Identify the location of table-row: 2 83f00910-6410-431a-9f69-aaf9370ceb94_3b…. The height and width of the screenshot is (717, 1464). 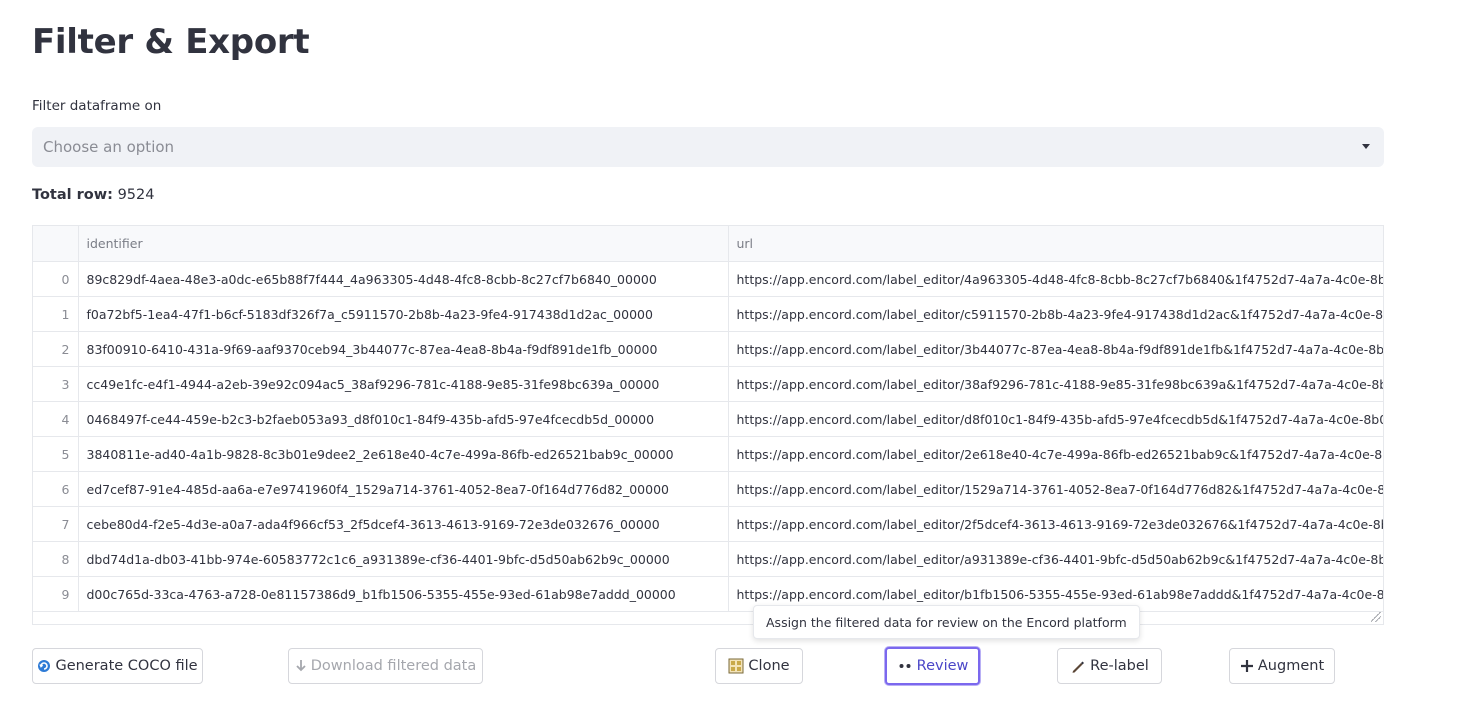
(708, 349).